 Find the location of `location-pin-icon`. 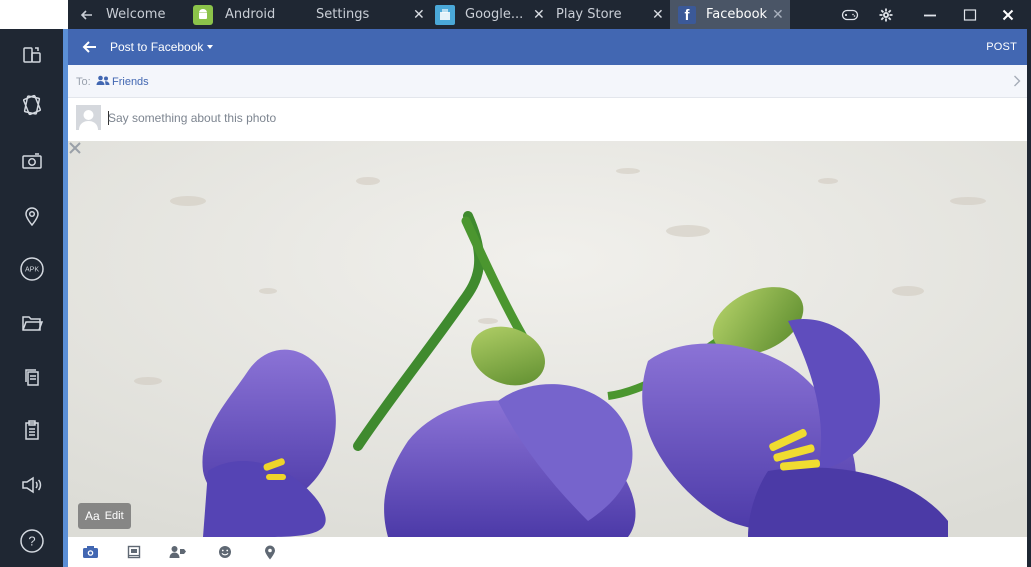

location-pin-icon is located at coordinates (270, 552).